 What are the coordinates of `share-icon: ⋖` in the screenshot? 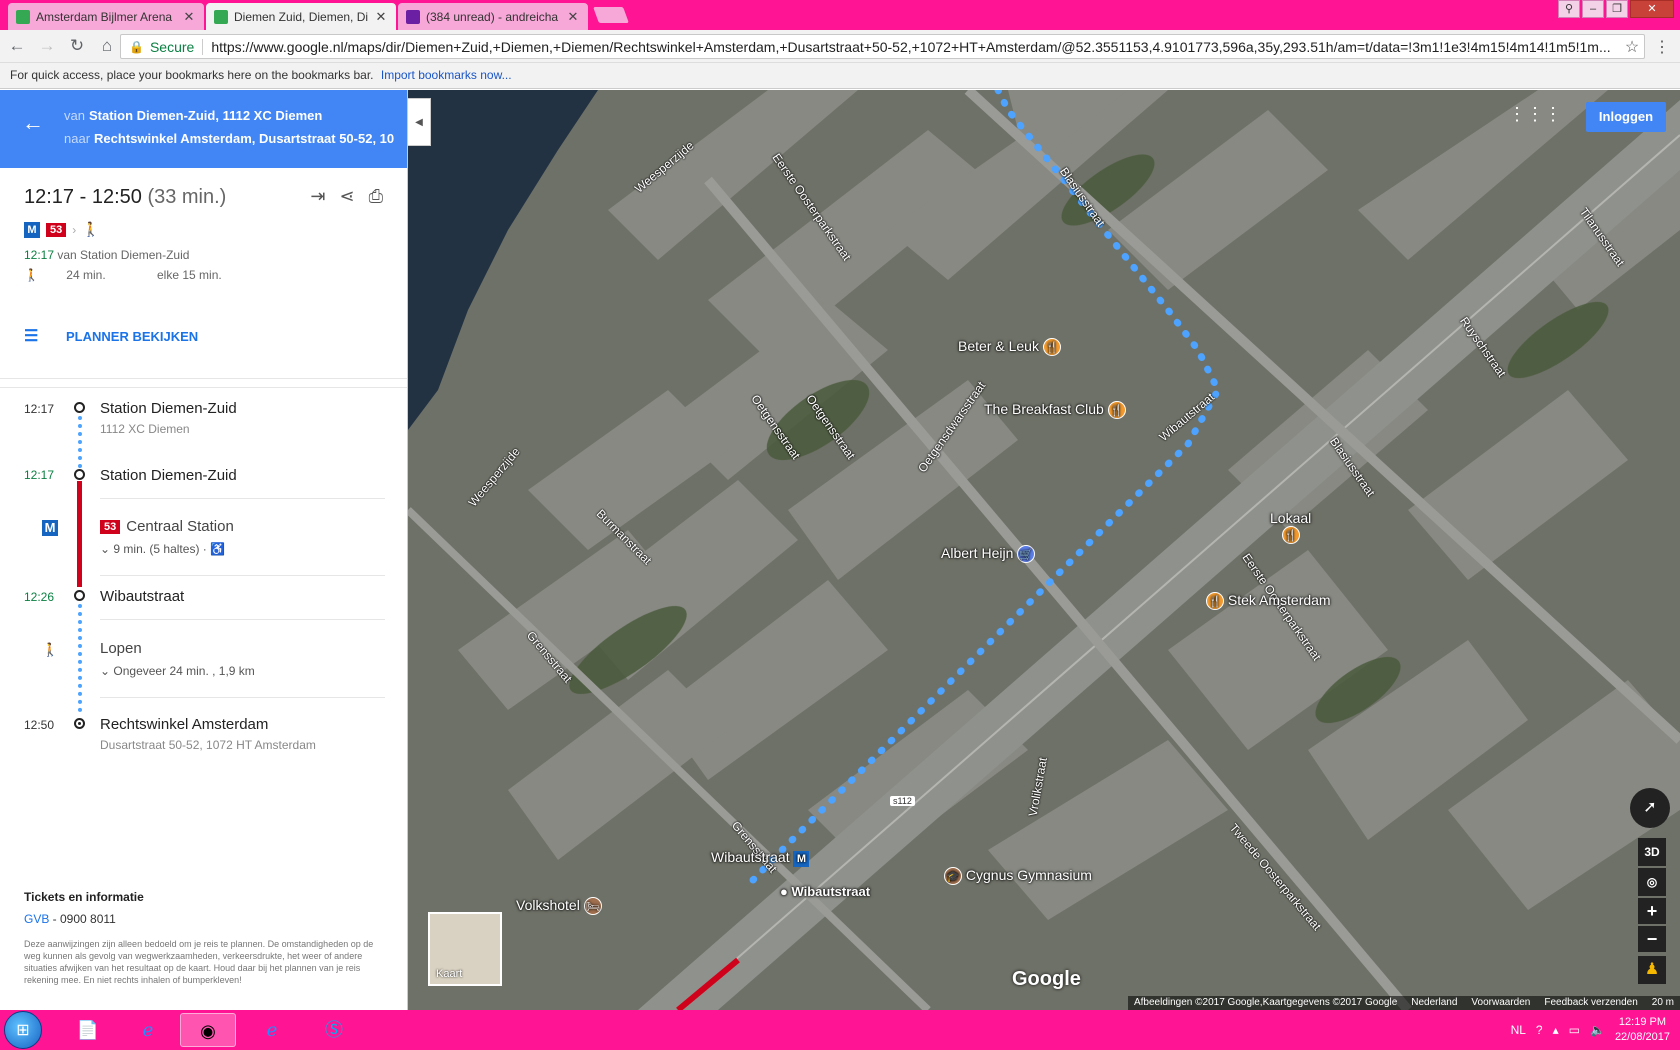 It's located at (347, 196).